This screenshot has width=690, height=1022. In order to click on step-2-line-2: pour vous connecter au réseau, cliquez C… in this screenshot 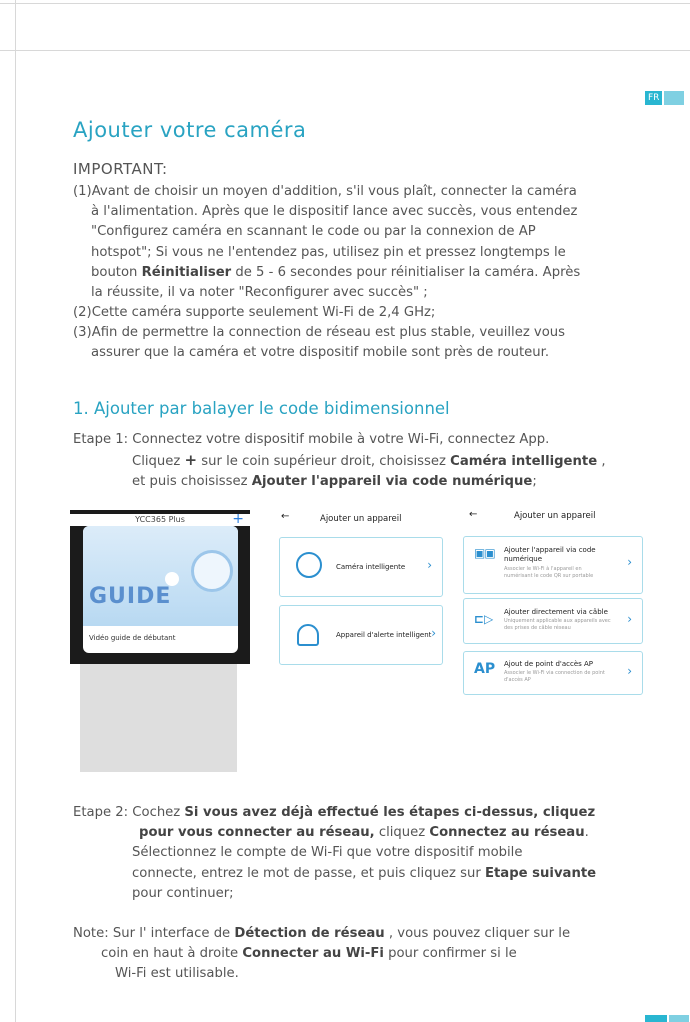, I will do `click(334, 833)`.